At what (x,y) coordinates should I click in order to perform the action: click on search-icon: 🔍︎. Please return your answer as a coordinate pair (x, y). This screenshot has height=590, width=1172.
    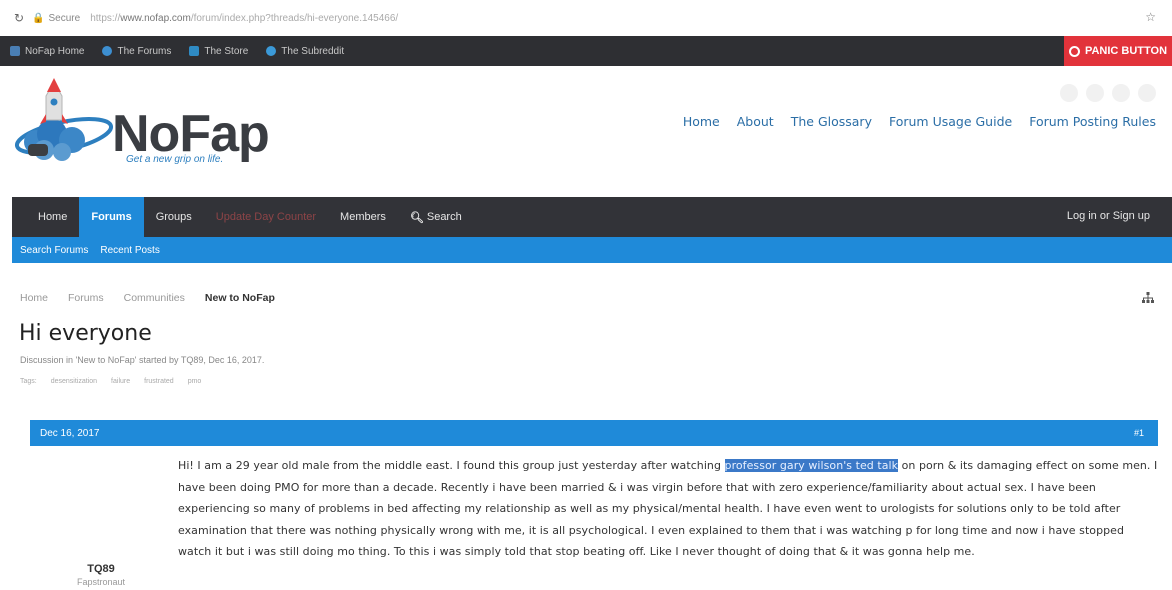
    Looking at the image, I should click on (416, 217).